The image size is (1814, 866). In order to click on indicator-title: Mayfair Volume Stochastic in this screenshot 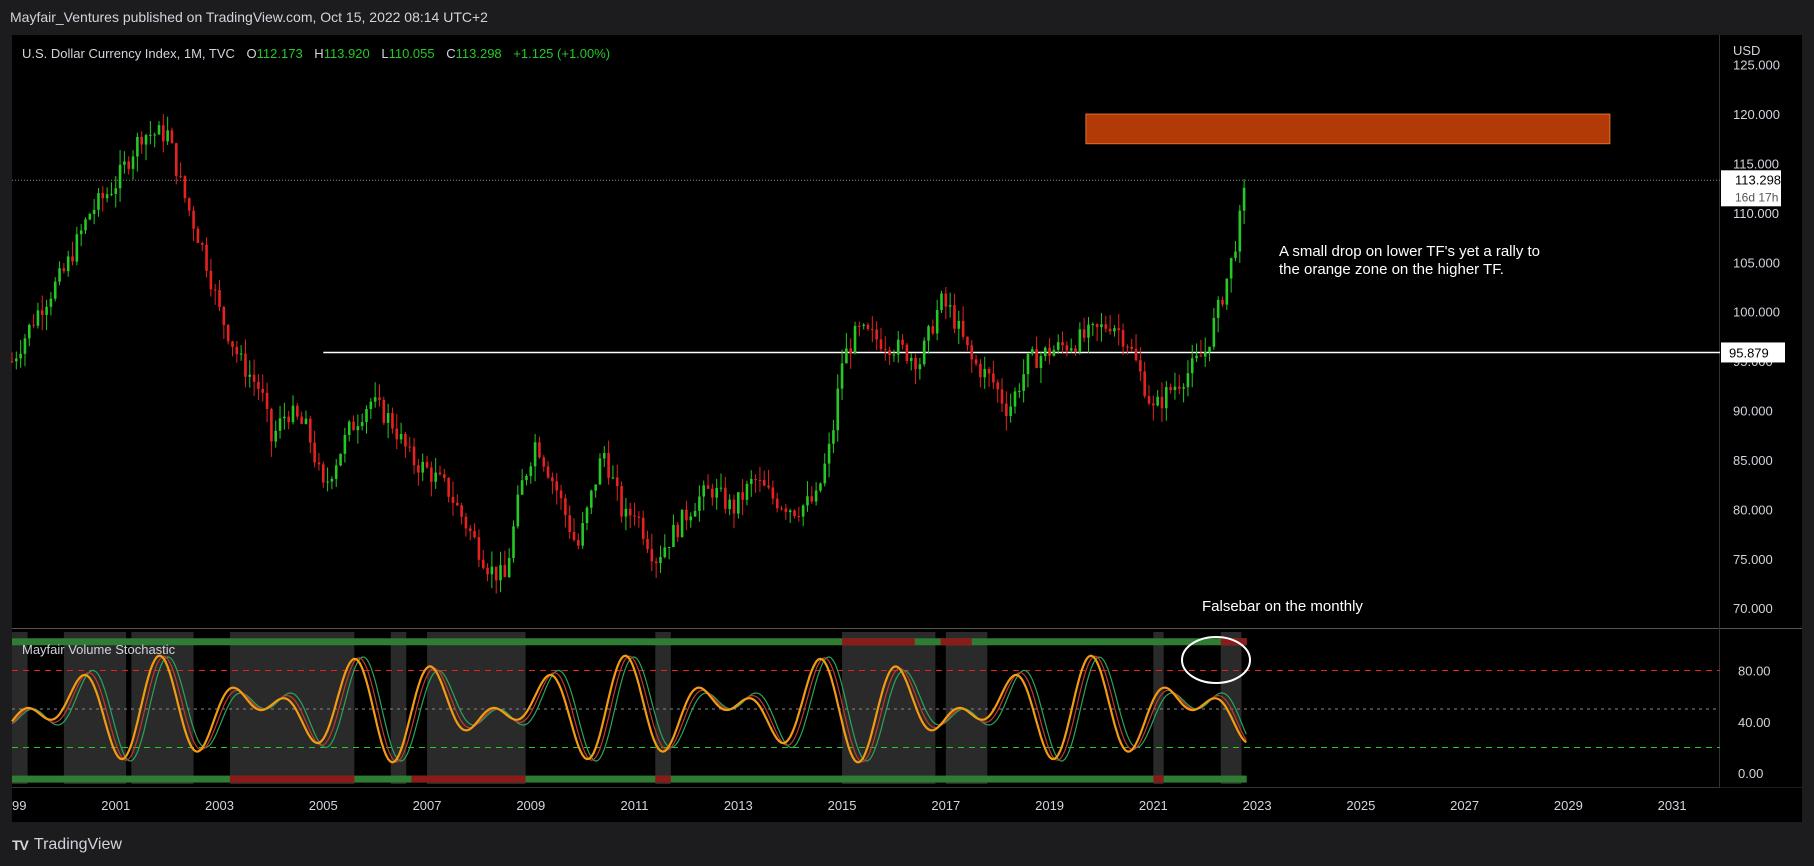, I will do `click(99, 649)`.